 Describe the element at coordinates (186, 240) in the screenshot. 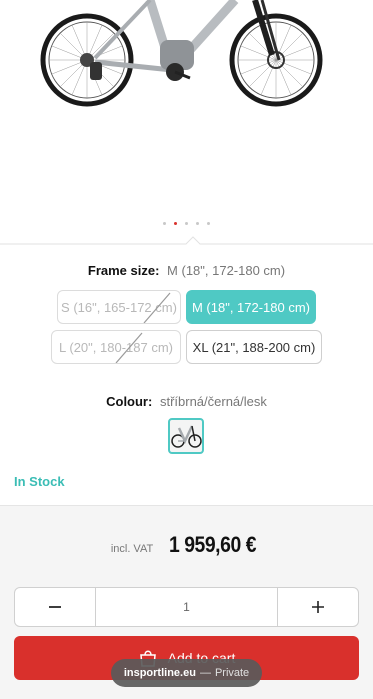

I see `section-divider` at that location.